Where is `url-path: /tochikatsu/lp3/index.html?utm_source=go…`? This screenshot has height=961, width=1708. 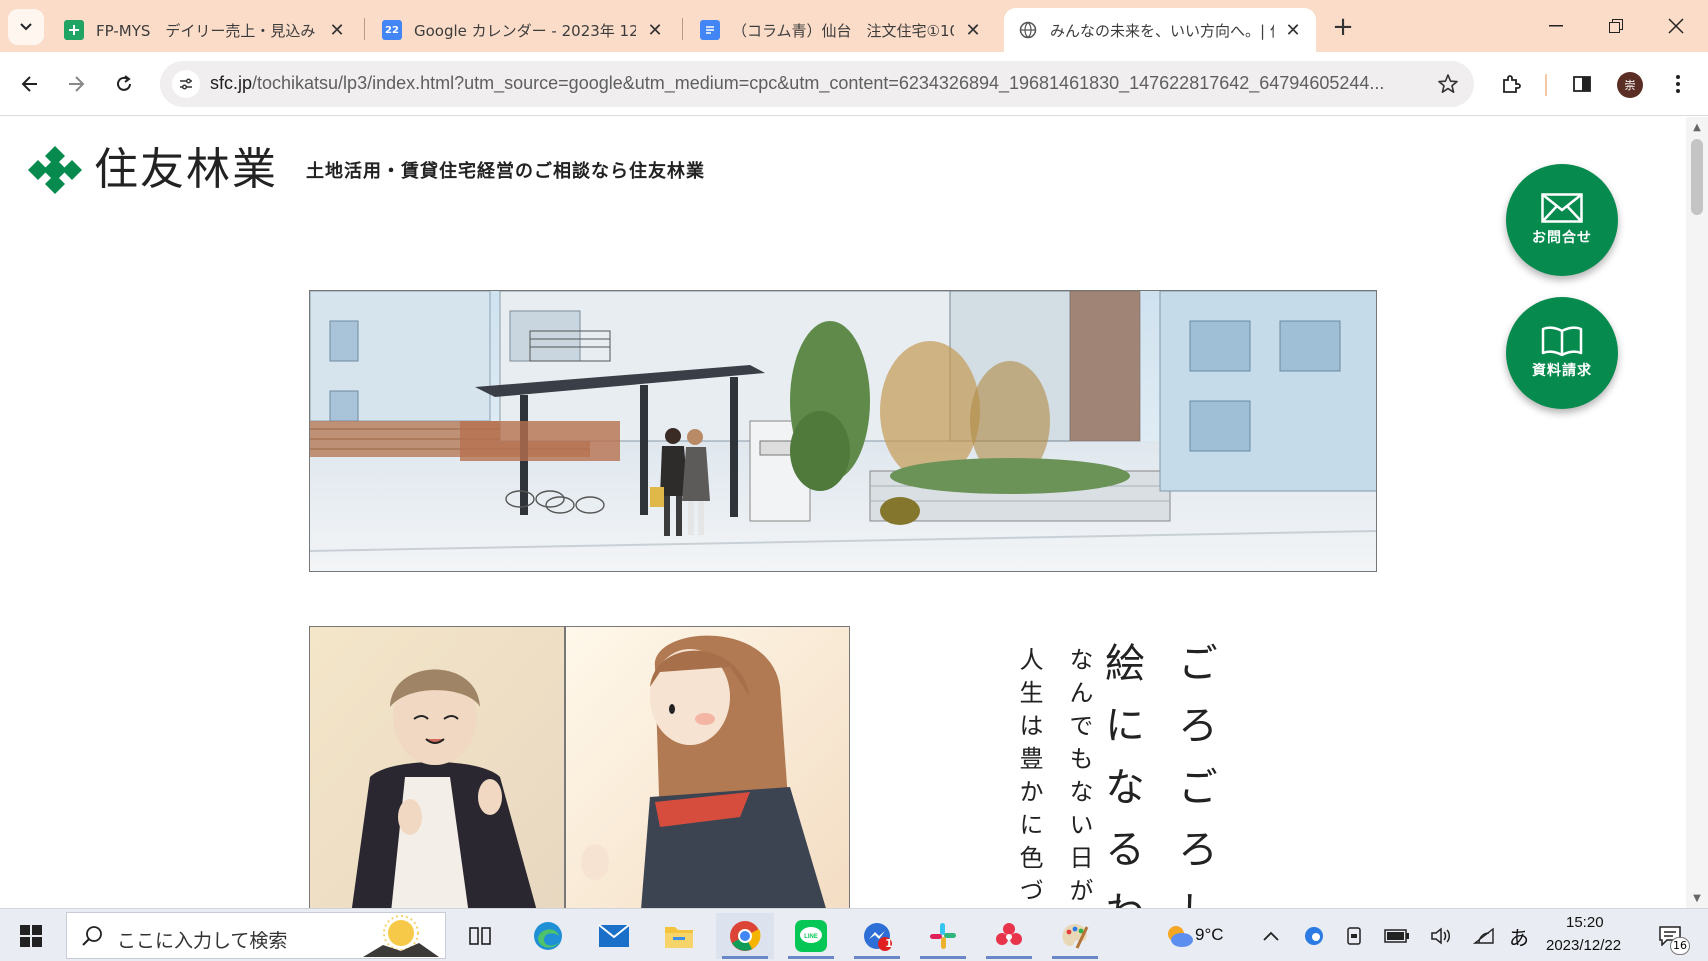
url-path: /tochikatsu/lp3/index.html?utm_source=go… is located at coordinates (818, 83).